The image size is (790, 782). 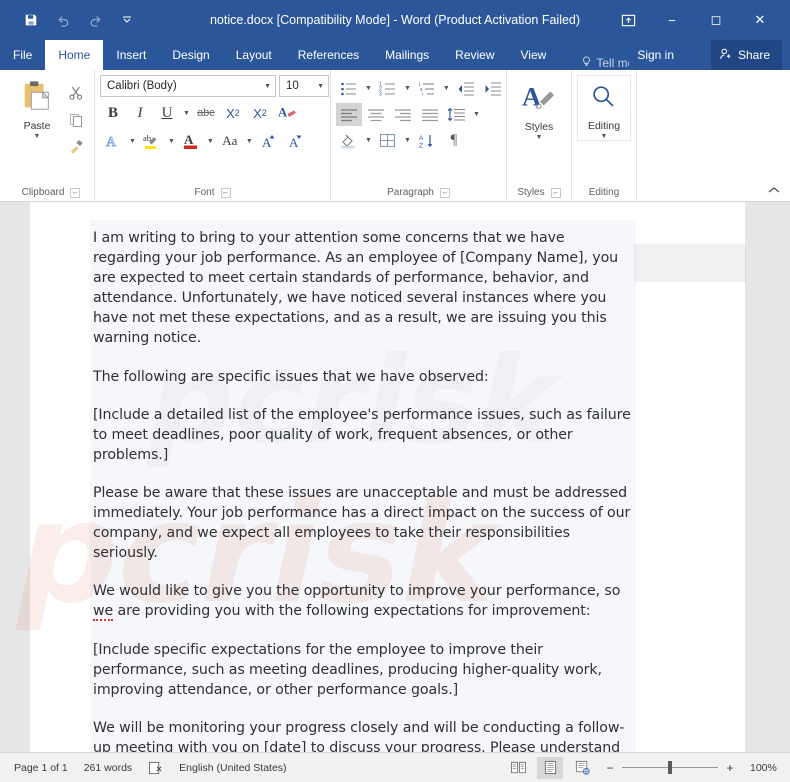 What do you see at coordinates (95, 20) in the screenshot?
I see `redo-icon` at bounding box center [95, 20].